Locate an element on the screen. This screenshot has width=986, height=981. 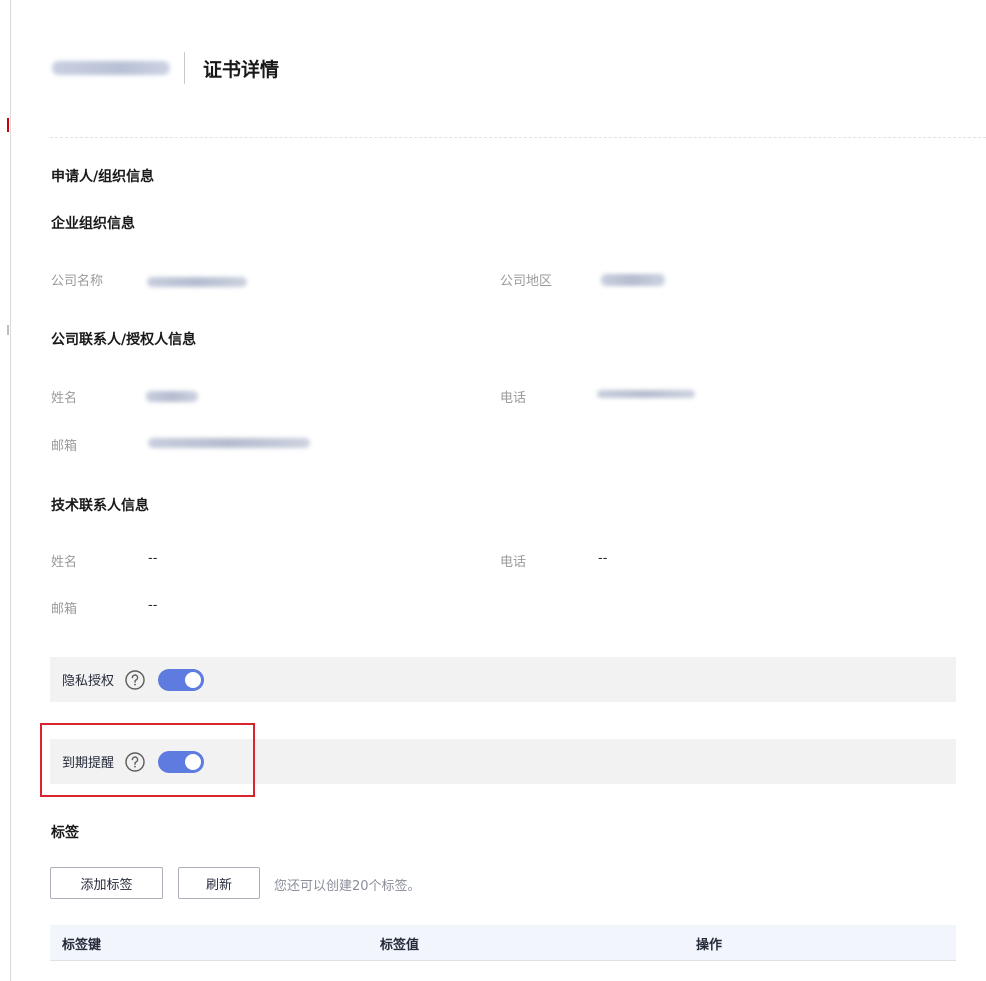
tags-table-header: 标签键 标签值 操作 is located at coordinates (503, 943).